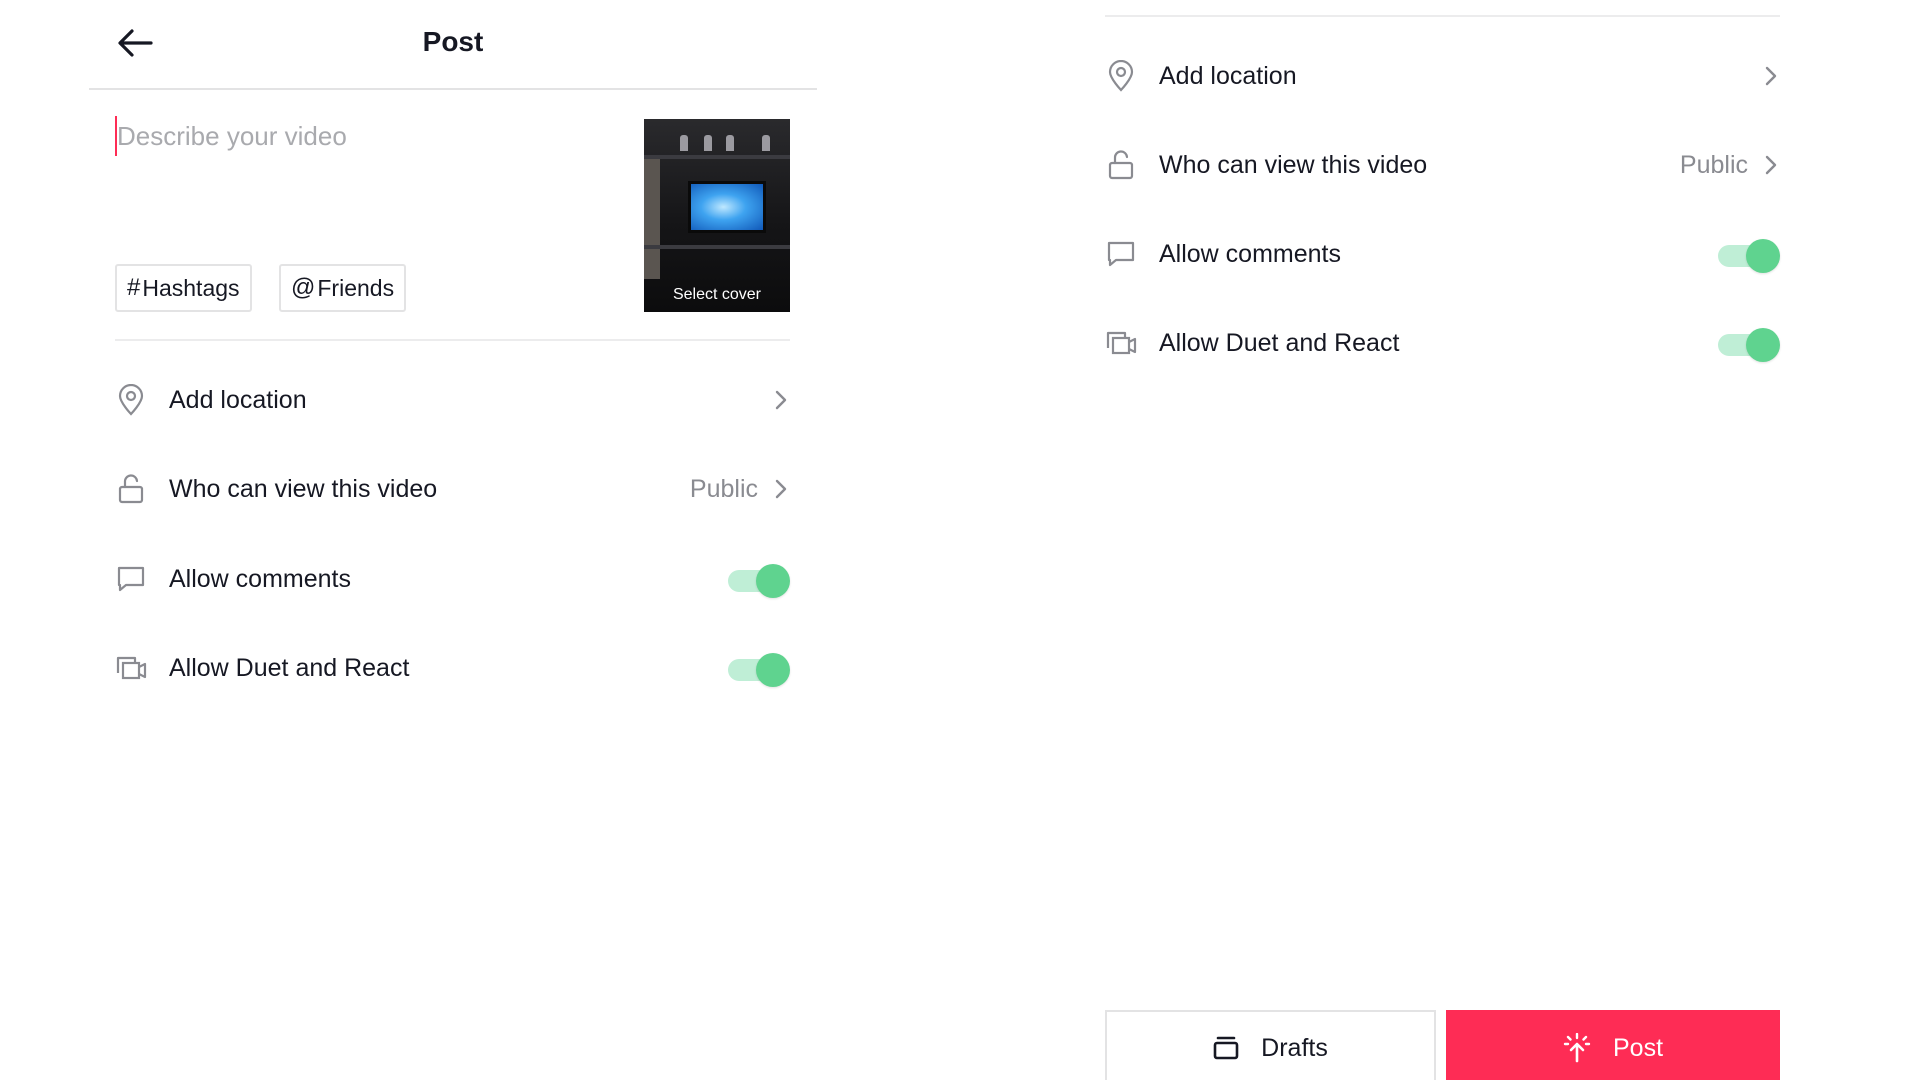 Image resolution: width=1920 pixels, height=1080 pixels. Describe the element at coordinates (1638, 1047) in the screenshot. I see `post-label: Post` at that location.